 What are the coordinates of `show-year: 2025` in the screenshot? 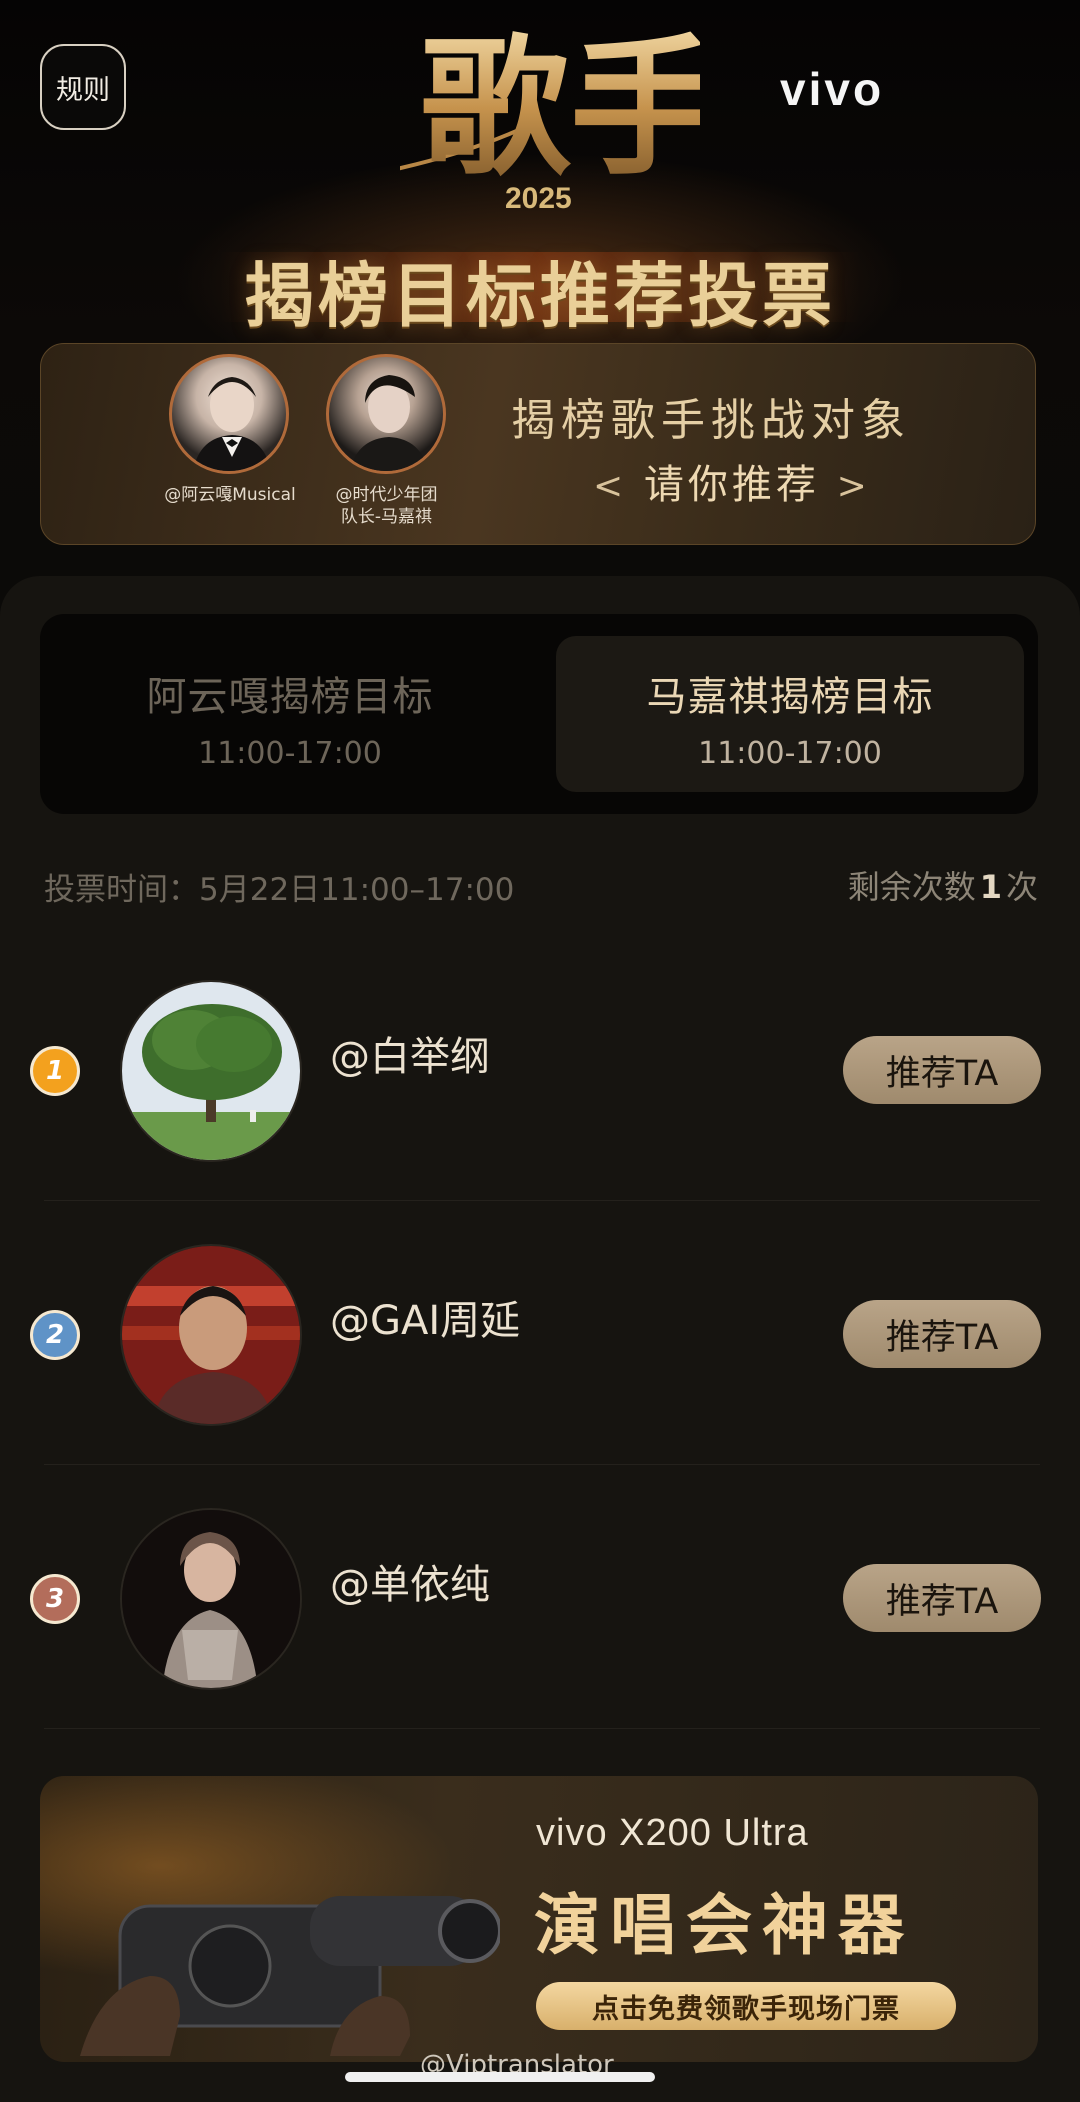 It's located at (538, 198).